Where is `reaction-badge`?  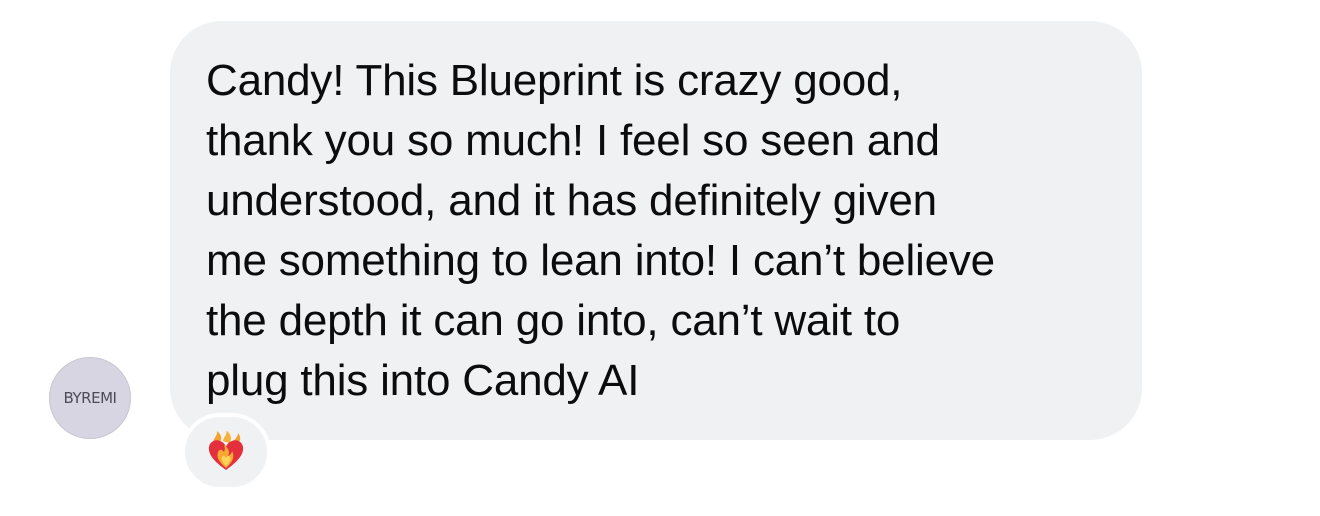
reaction-badge is located at coordinates (226, 452).